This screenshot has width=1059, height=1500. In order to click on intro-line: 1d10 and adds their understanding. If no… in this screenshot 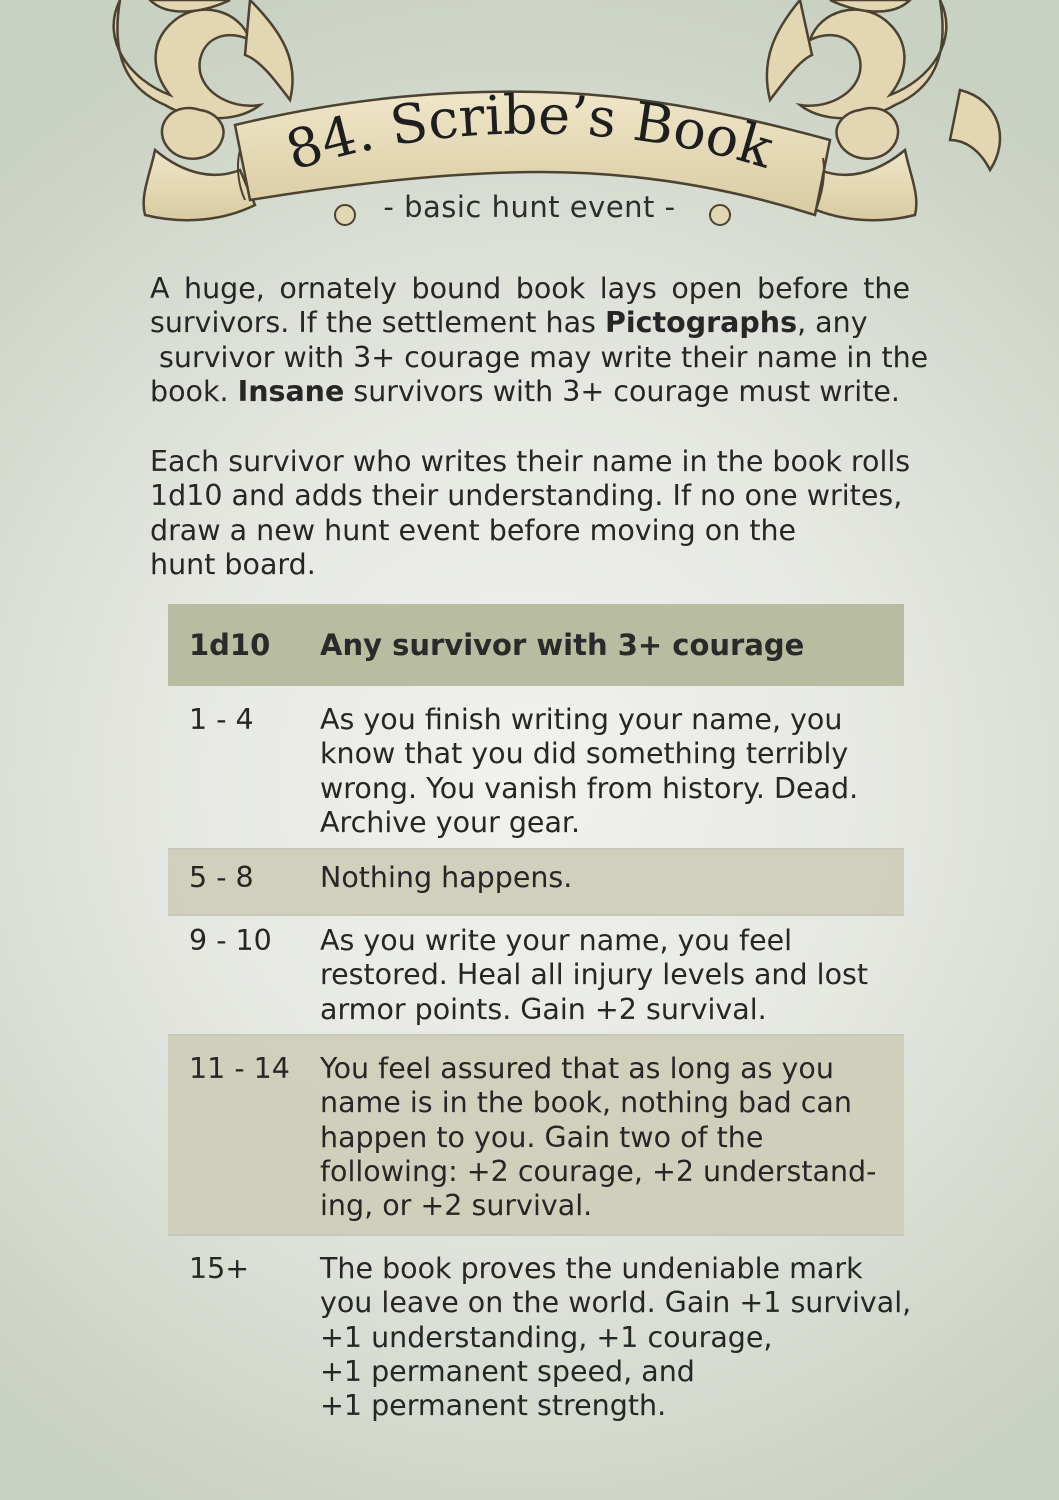, I will do `click(526, 496)`.